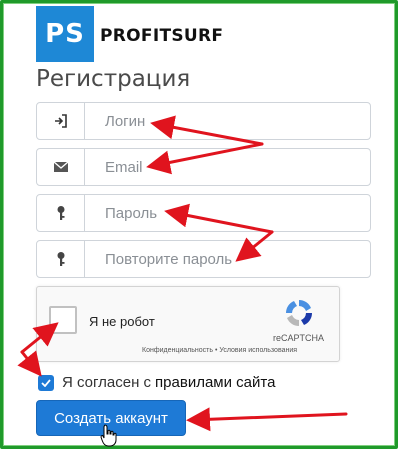 This screenshot has width=398, height=449. What do you see at coordinates (63, 320) in the screenshot?
I see `recaptcha-checkbox` at bounding box center [63, 320].